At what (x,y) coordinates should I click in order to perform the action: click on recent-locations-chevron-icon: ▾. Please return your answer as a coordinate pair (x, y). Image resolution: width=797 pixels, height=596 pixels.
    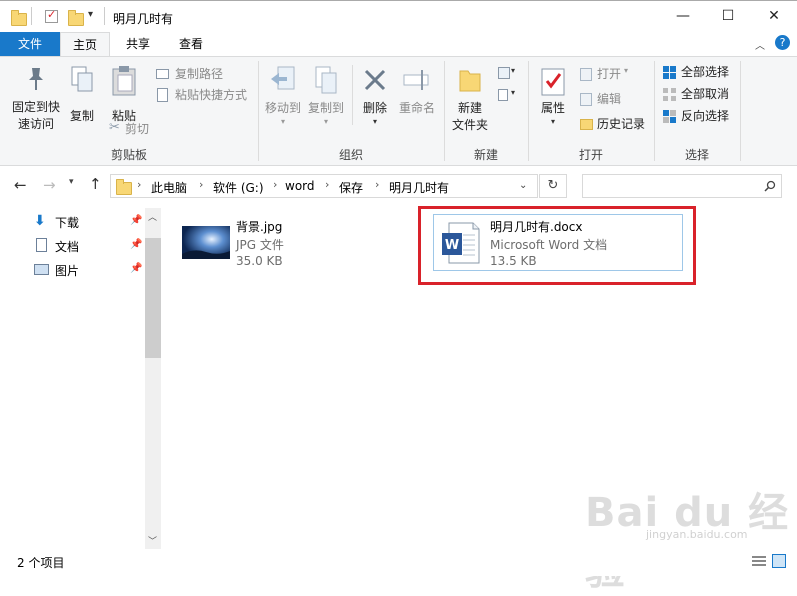
    Looking at the image, I should click on (71, 182).